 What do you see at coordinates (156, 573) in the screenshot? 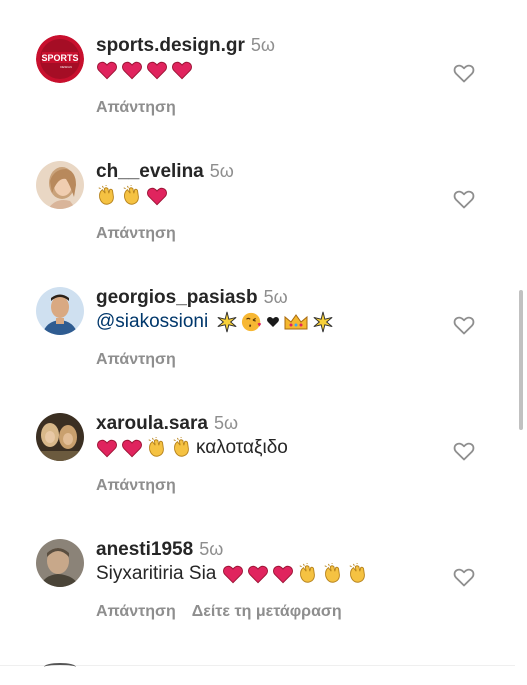
I see `comment-text: Siyxaritiria Sia` at bounding box center [156, 573].